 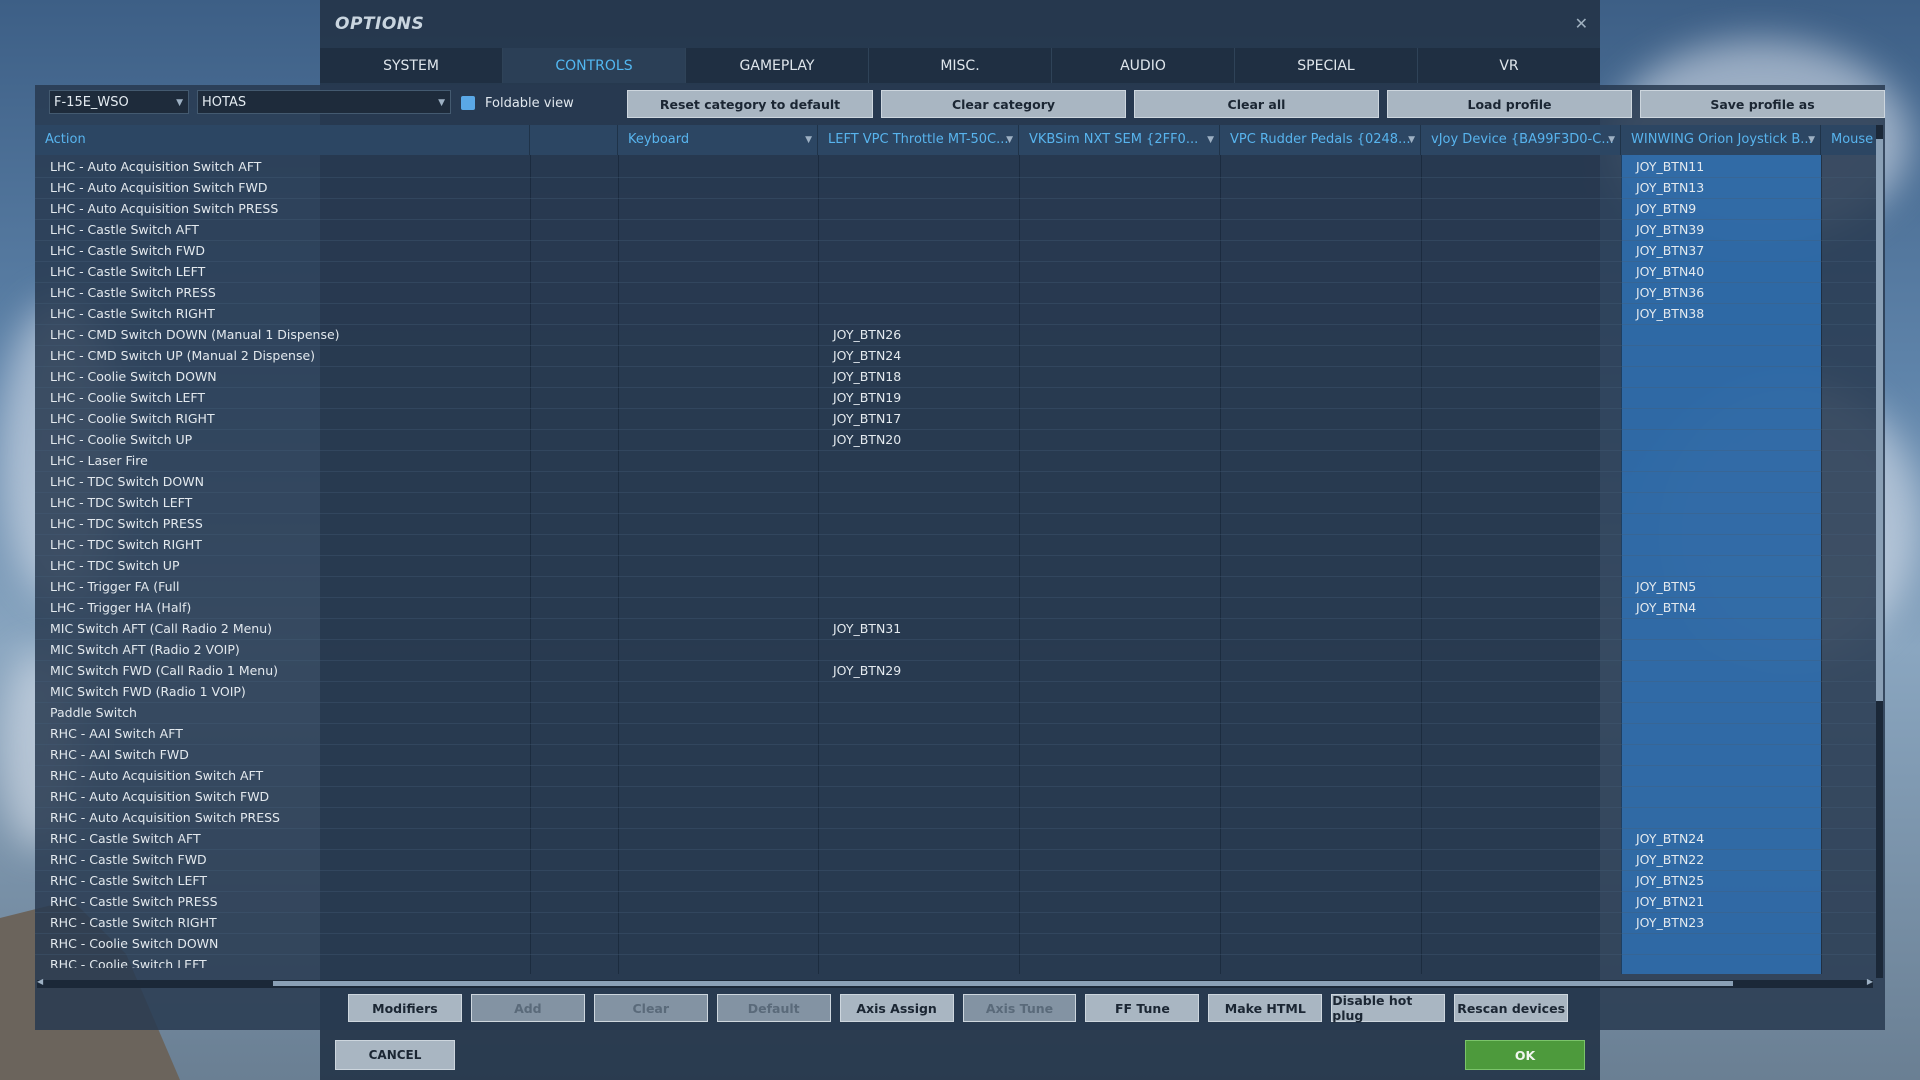 What do you see at coordinates (896, 1008) in the screenshot?
I see `axis-assign-button: Axis Assign` at bounding box center [896, 1008].